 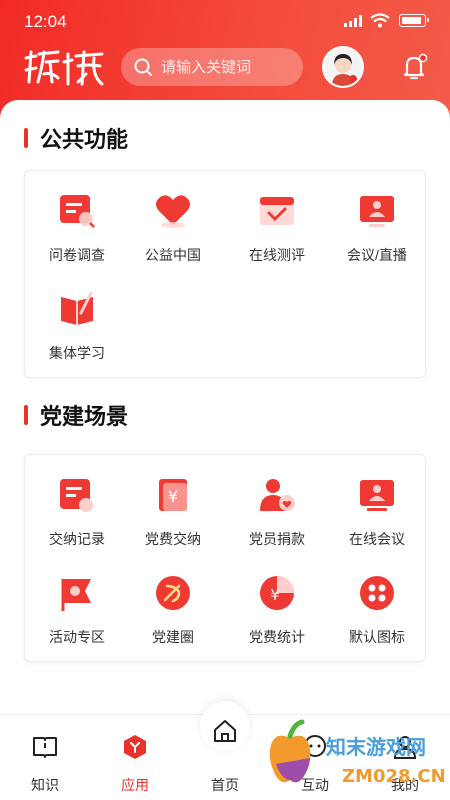 What do you see at coordinates (225, 731) in the screenshot?
I see `home-icon` at bounding box center [225, 731].